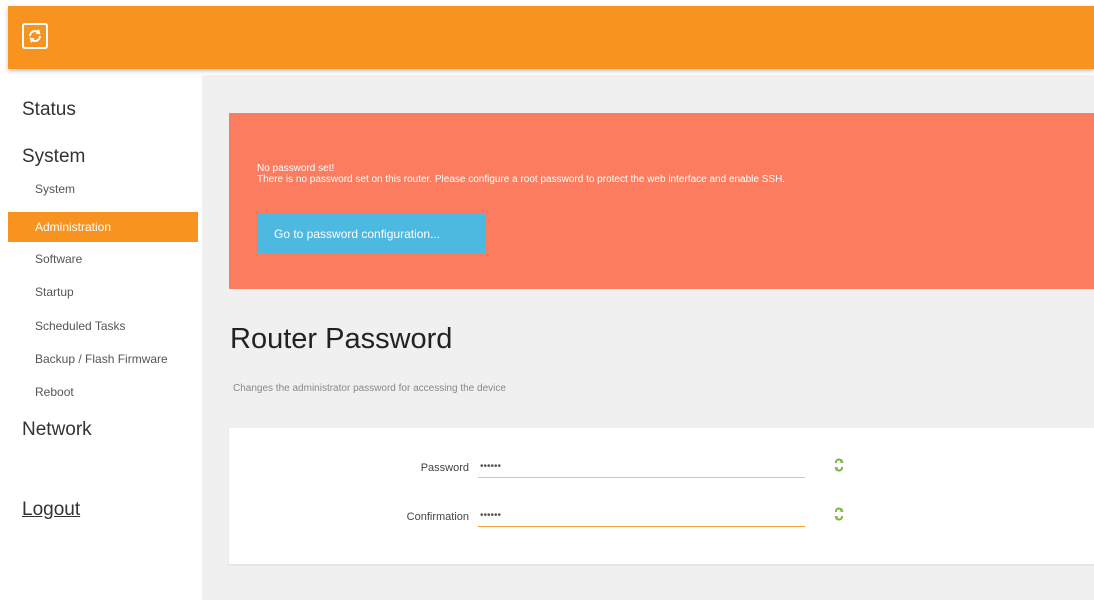 This screenshot has height=600, width=1094. I want to click on alert-title: No password set!, so click(296, 168).